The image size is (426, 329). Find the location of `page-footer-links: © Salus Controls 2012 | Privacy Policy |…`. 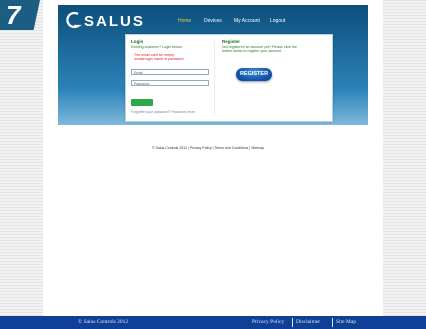

page-footer-links: © Salus Controls 2012 | Privacy Policy |… is located at coordinates (208, 148).